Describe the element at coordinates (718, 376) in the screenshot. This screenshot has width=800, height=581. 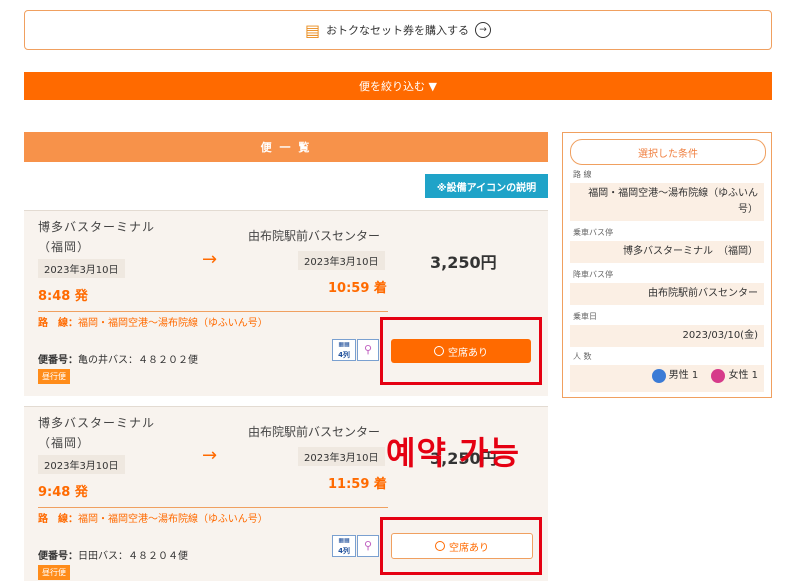
I see `female-icon` at that location.